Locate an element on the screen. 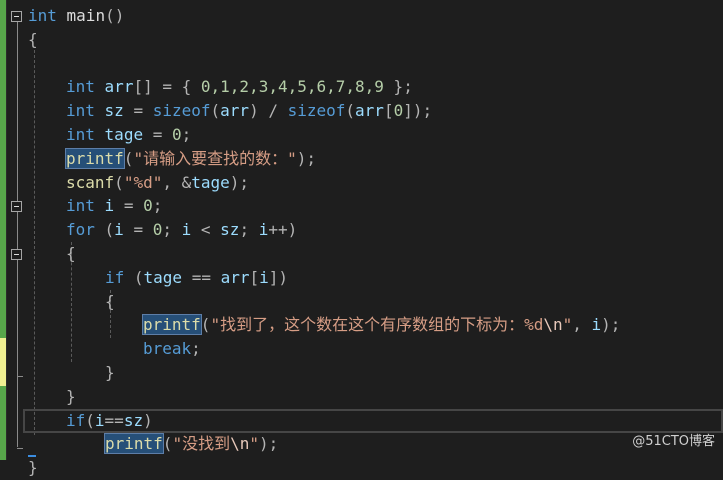 This screenshot has width=723, height=480. code-token: scanf is located at coordinates (90, 182).